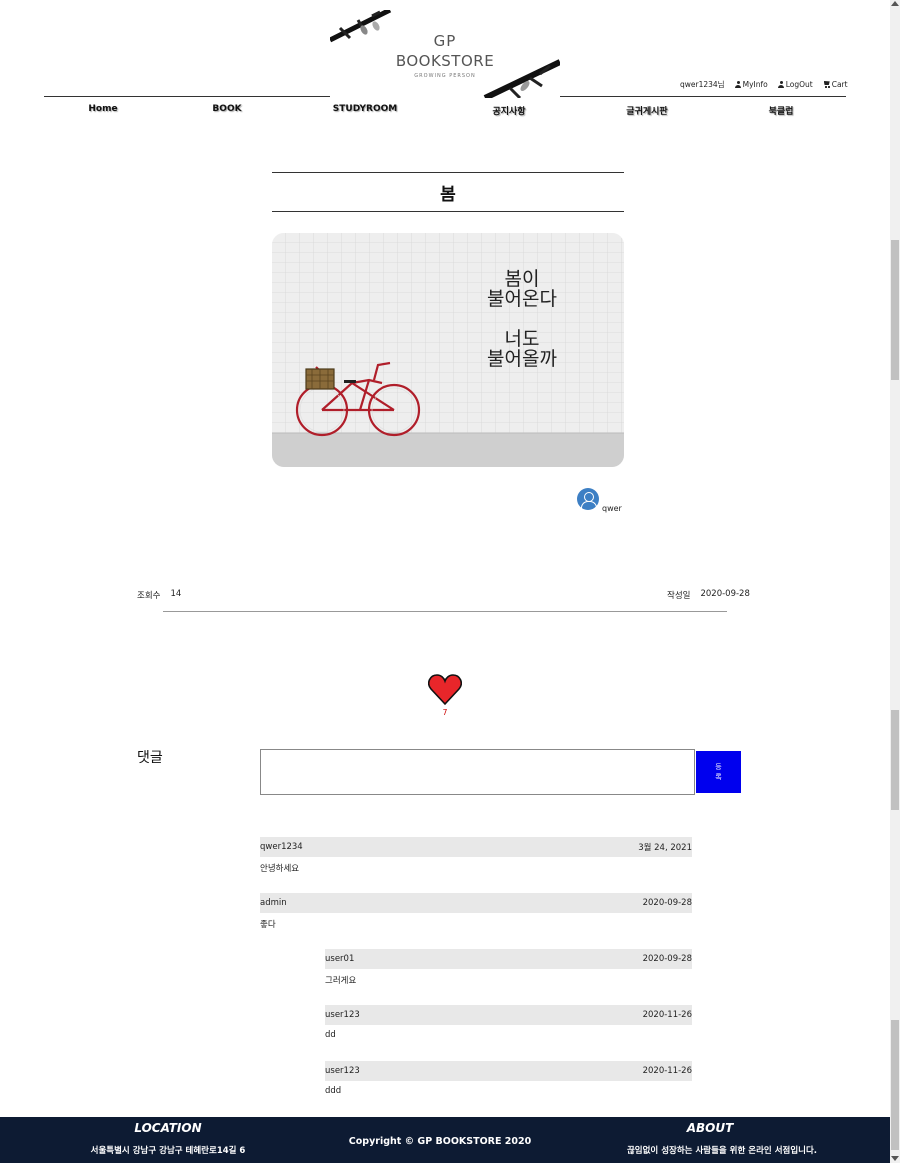 The width and height of the screenshot is (900, 1163). I want to click on logo-bookstore: BOOKSTORE, so click(445, 61).